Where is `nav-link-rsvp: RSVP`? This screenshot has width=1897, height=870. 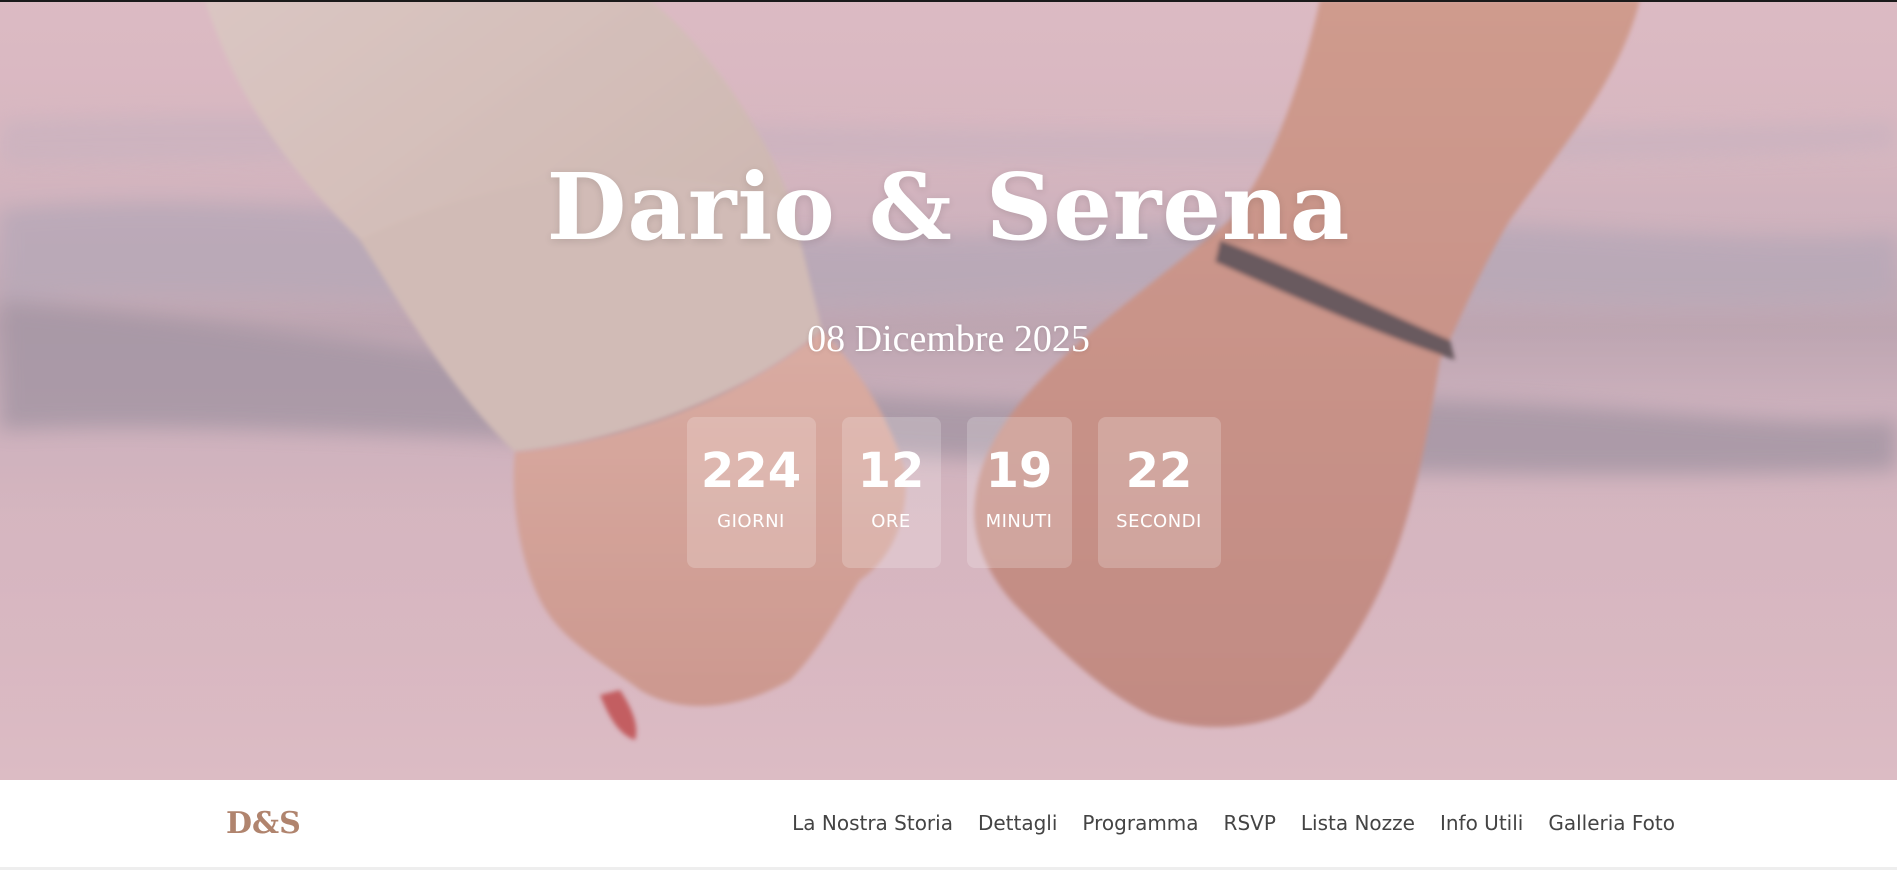 nav-link-rsvp: RSVP is located at coordinates (1250, 823).